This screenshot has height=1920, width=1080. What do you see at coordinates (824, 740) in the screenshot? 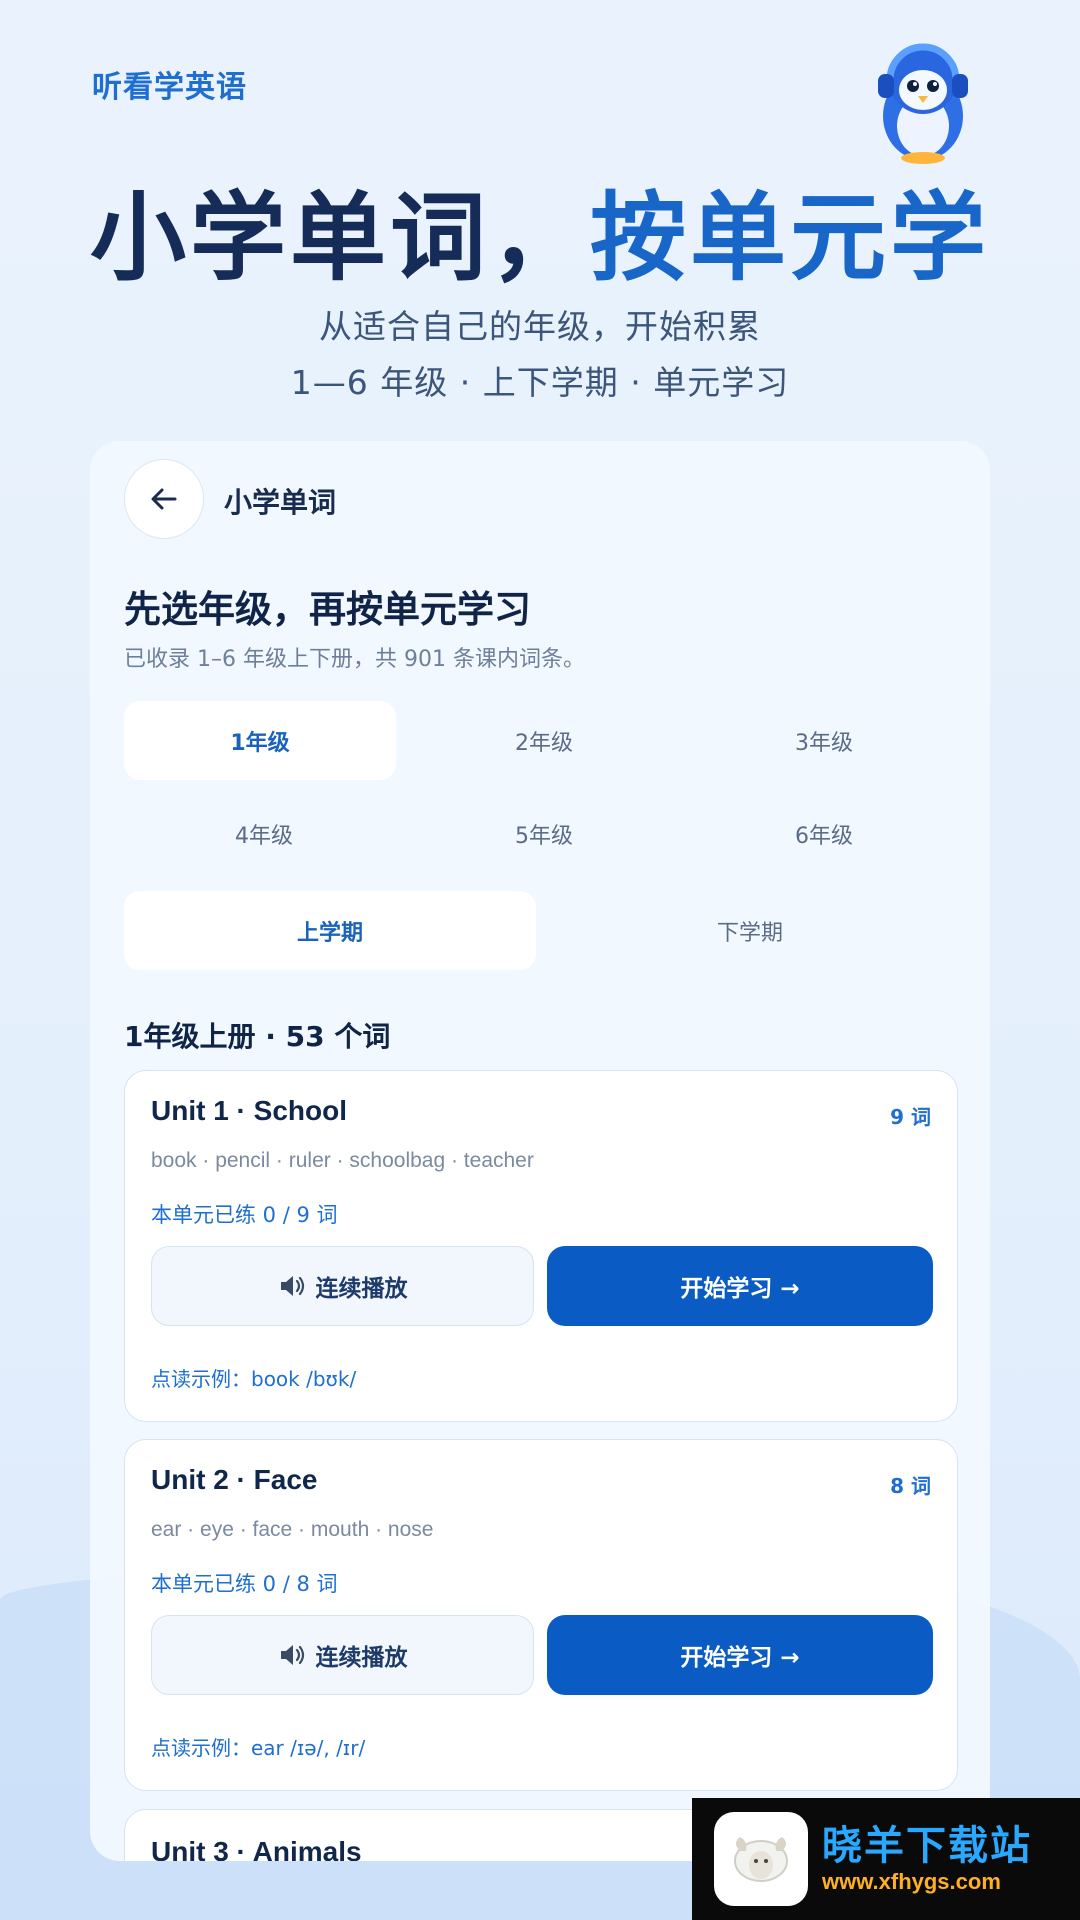
I see `grade-tab-3: 3年级` at bounding box center [824, 740].